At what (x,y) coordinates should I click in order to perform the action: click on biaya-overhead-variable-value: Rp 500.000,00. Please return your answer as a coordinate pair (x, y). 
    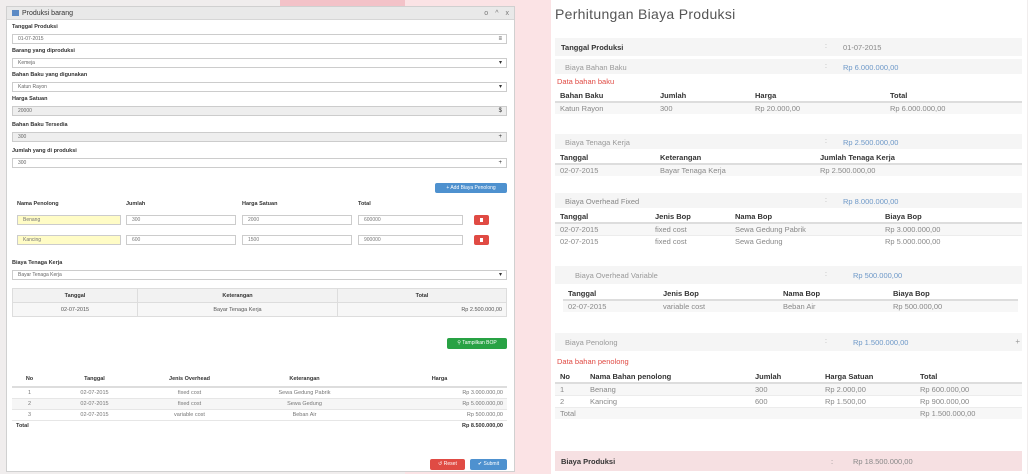
    Looking at the image, I should click on (878, 275).